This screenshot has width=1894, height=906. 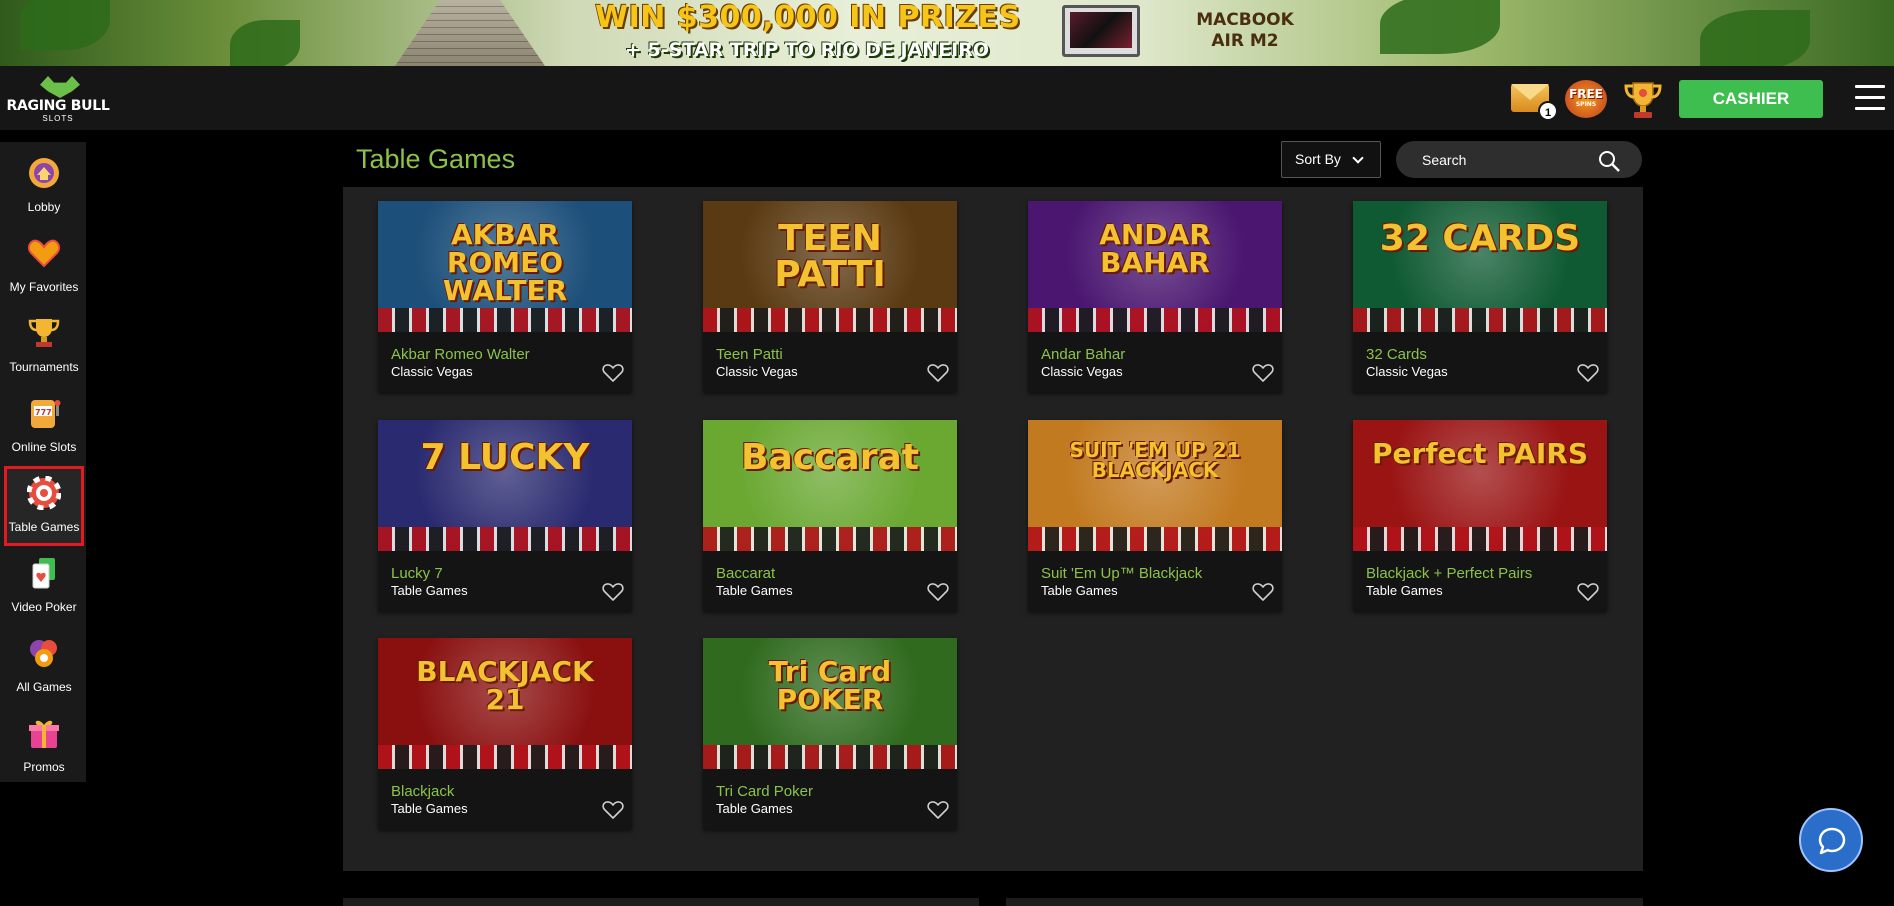 What do you see at coordinates (417, 573) in the screenshot?
I see `game-title: Lucky 7` at bounding box center [417, 573].